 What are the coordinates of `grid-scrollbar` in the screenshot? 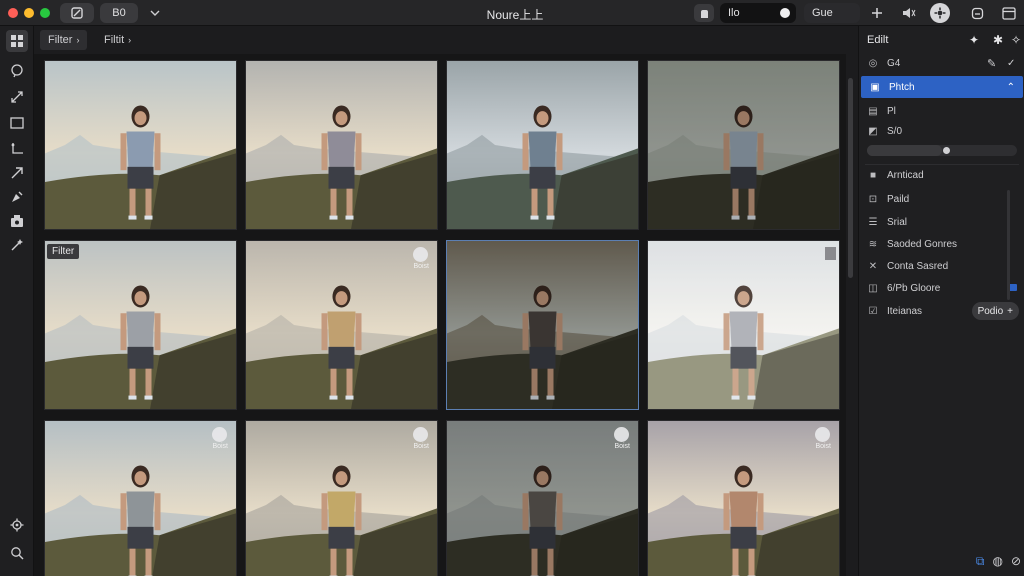 It's located at (850, 178).